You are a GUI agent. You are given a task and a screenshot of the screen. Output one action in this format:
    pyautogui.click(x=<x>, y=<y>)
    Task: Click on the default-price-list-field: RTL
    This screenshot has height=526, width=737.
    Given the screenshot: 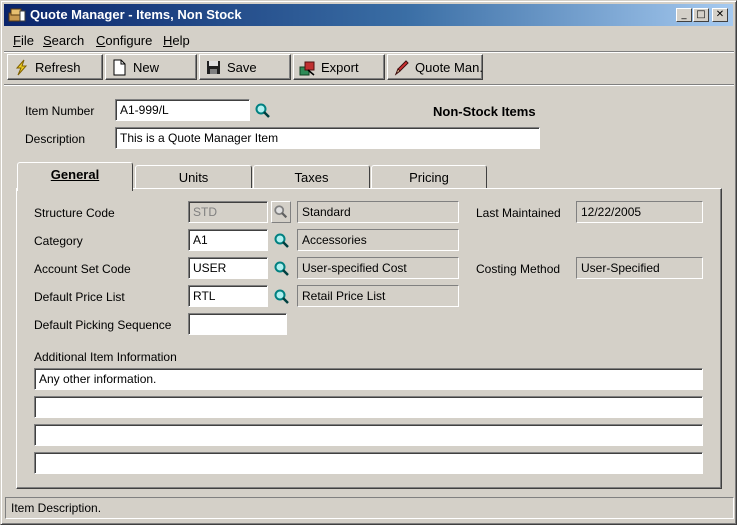 What is the action you would take?
    pyautogui.click(x=228, y=296)
    